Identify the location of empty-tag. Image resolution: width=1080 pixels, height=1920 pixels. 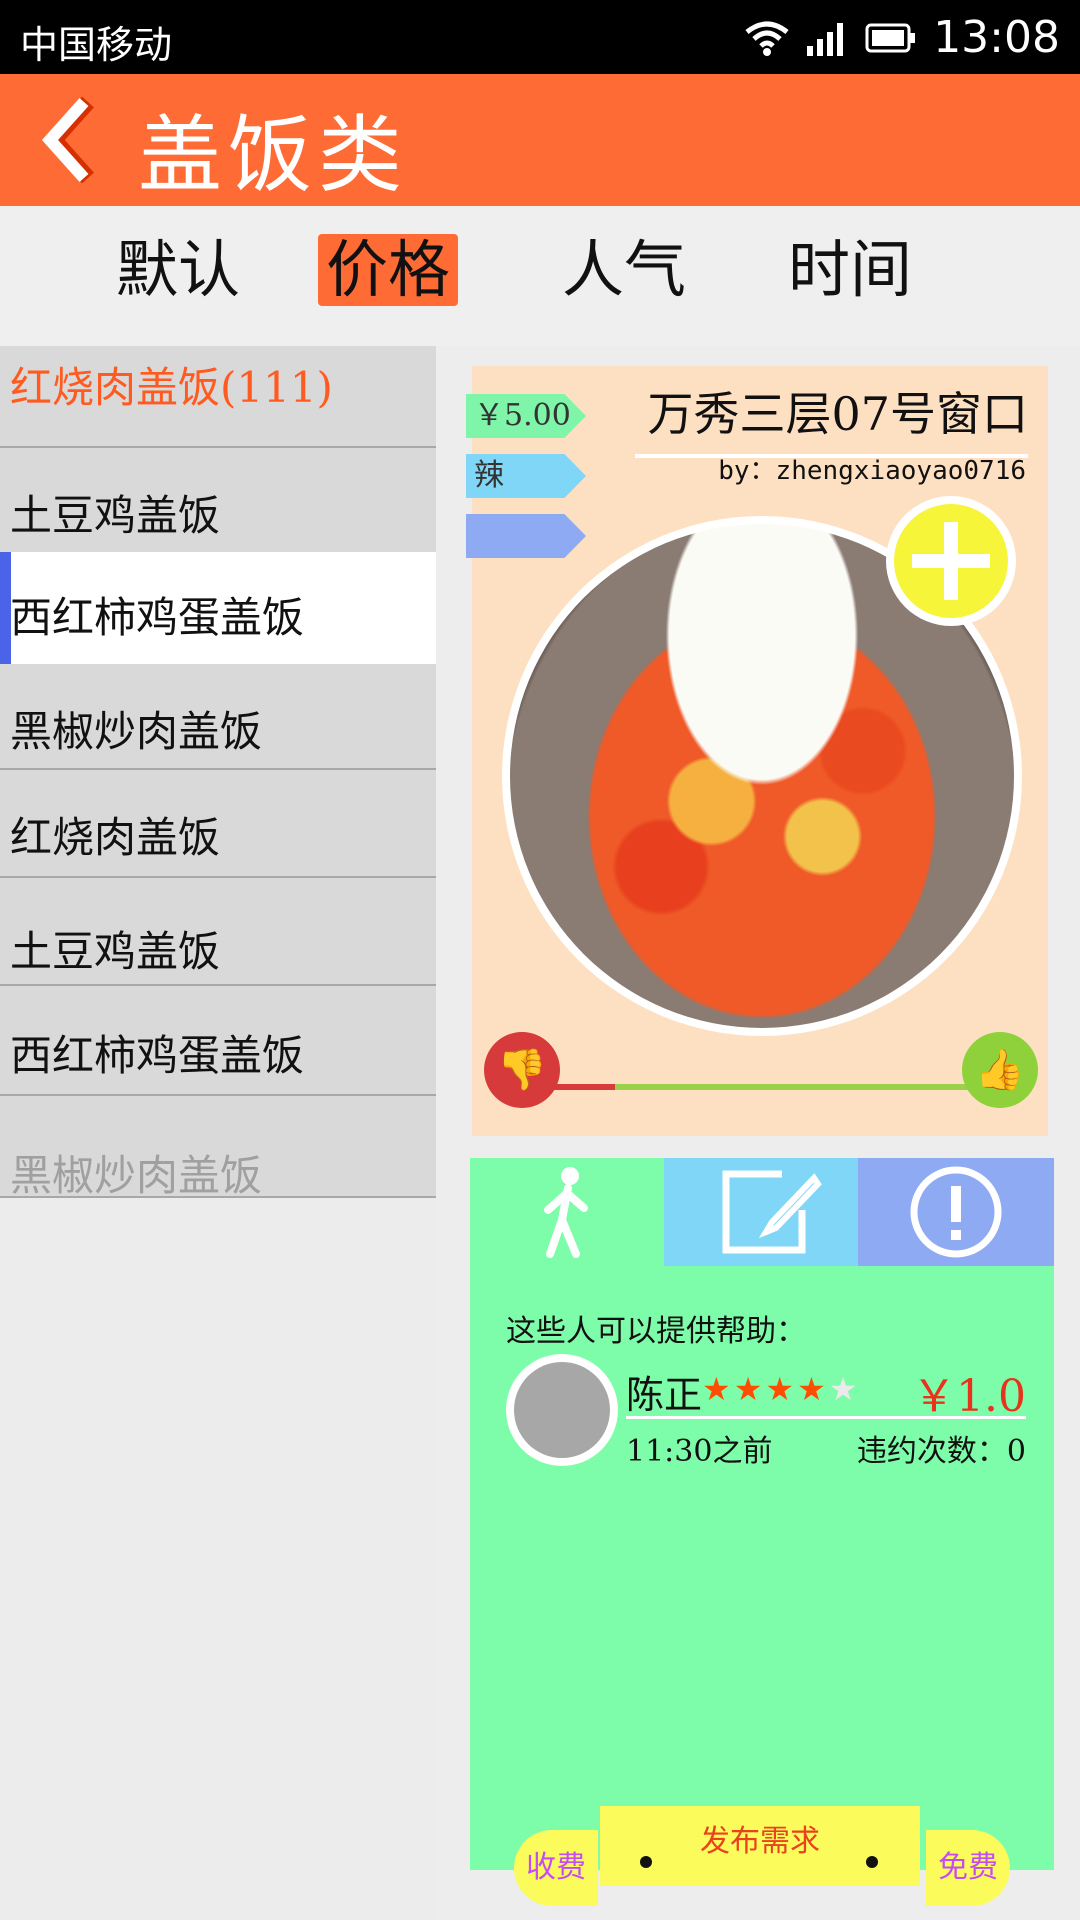
(526, 536).